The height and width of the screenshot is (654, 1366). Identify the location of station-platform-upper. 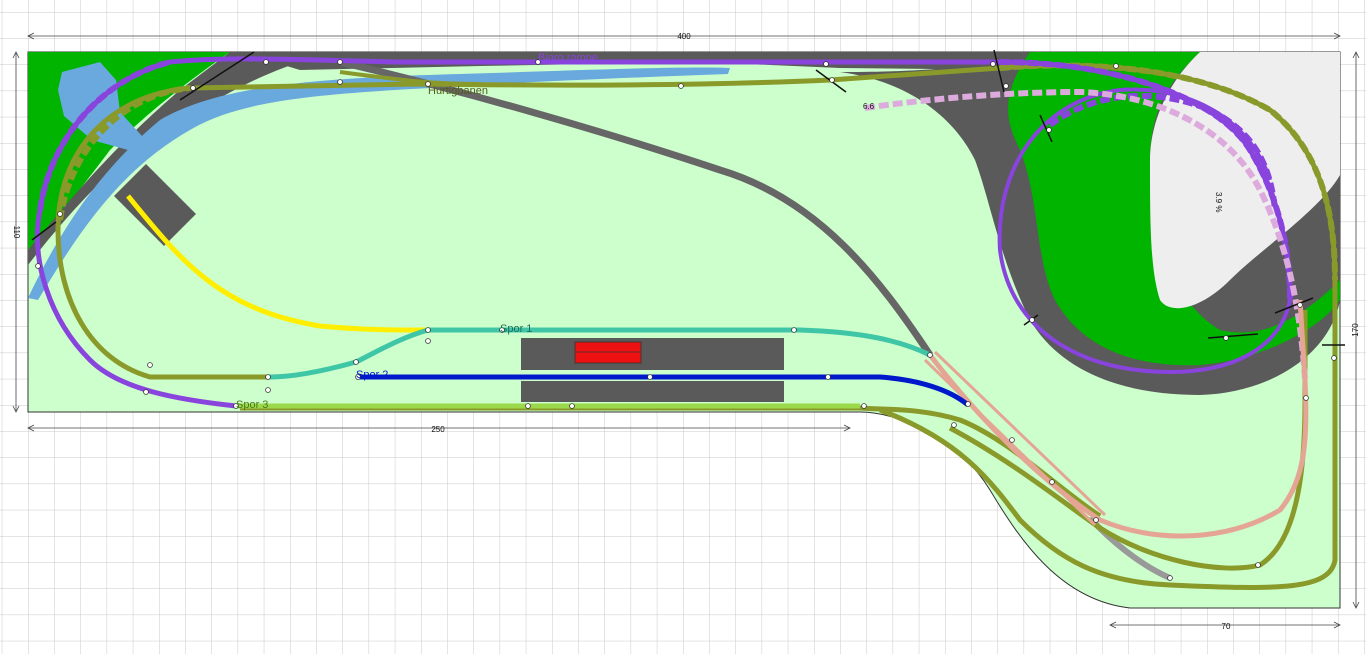
(652, 354).